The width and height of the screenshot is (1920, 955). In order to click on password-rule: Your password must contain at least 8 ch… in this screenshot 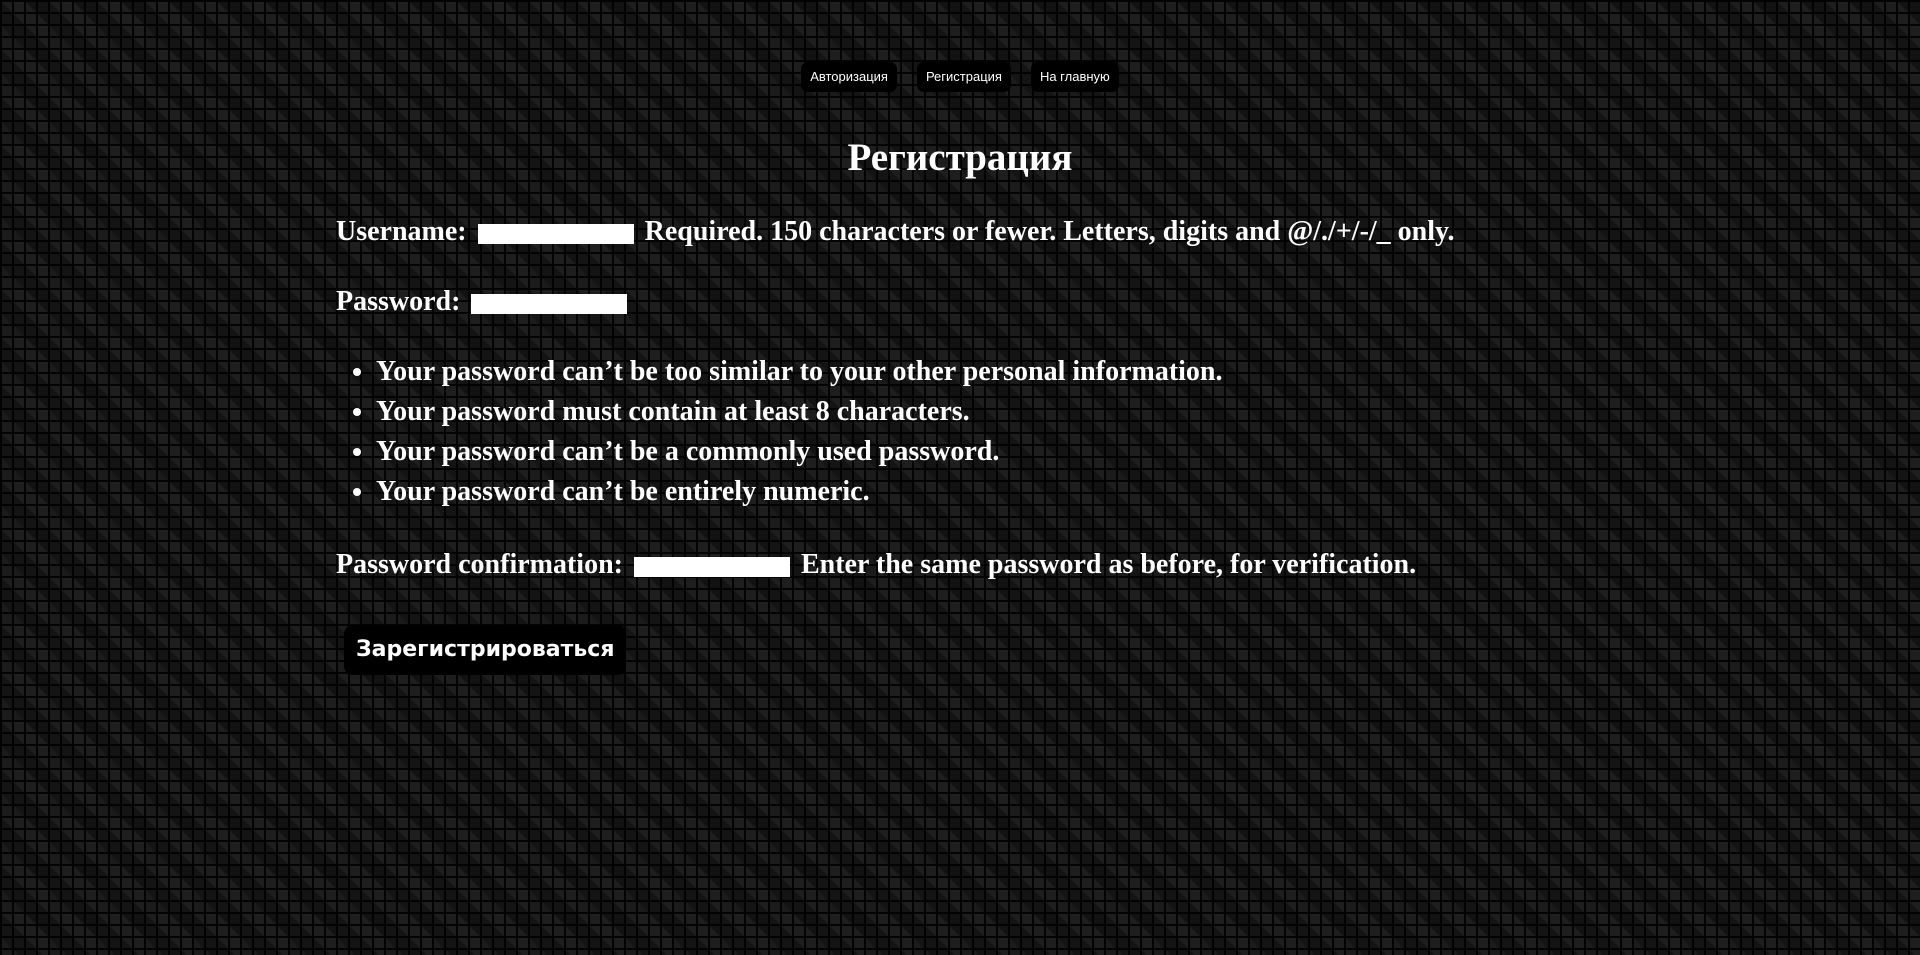, I will do `click(799, 412)`.